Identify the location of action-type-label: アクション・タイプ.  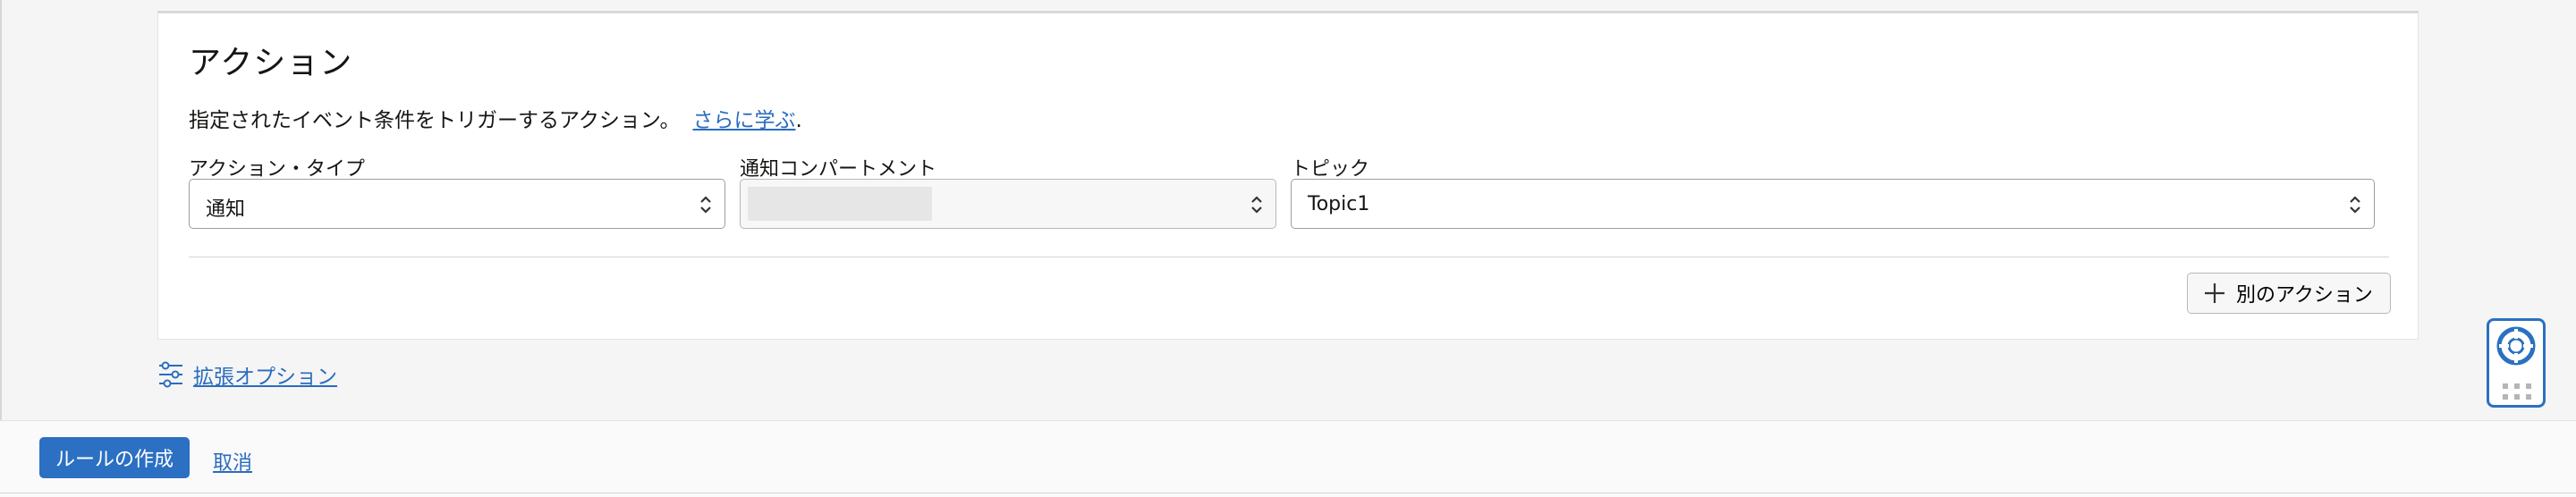
(277, 169).